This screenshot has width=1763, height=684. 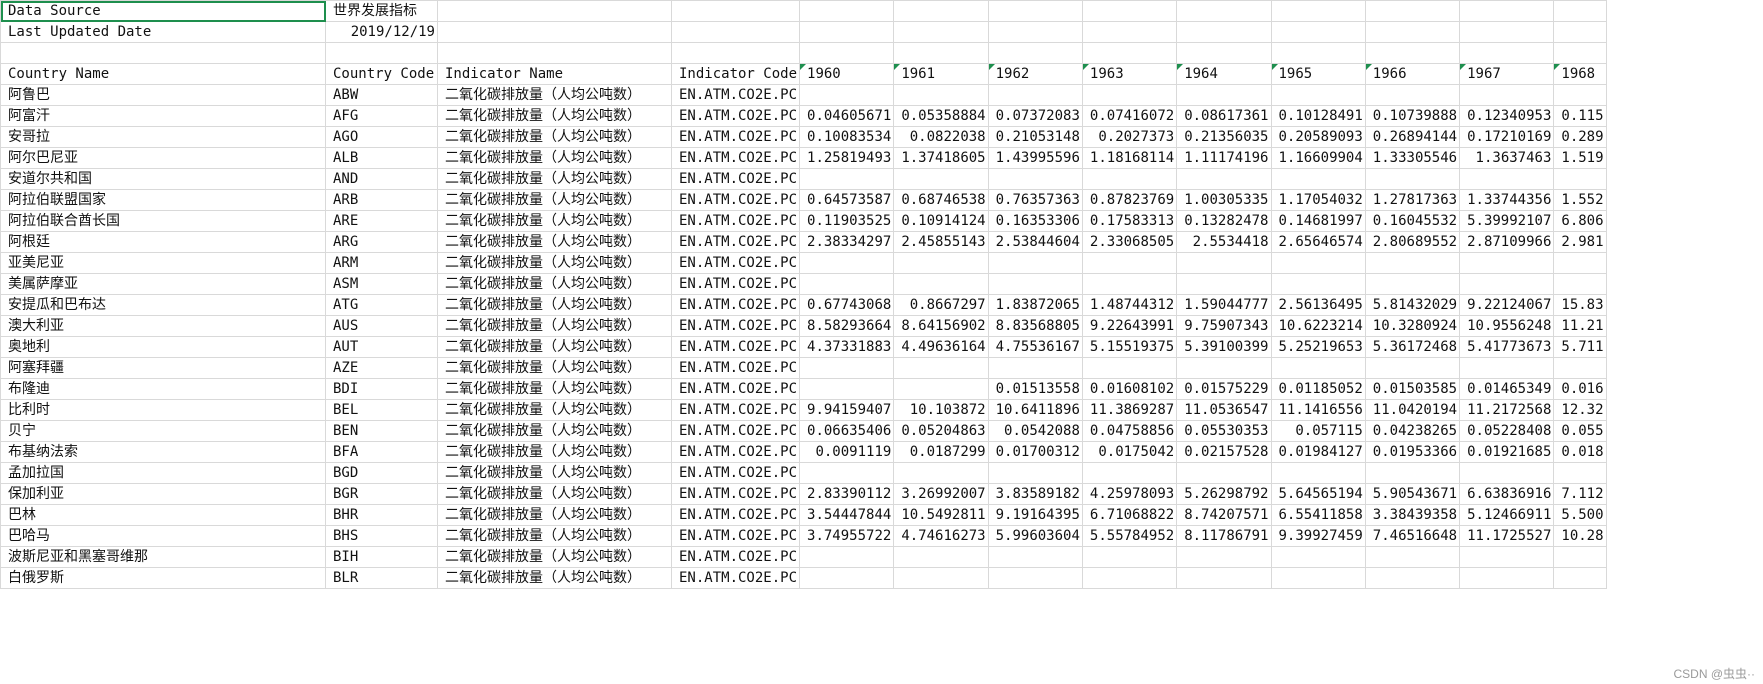 I want to click on cell-value: 0.01513558, so click(x=1035, y=389).